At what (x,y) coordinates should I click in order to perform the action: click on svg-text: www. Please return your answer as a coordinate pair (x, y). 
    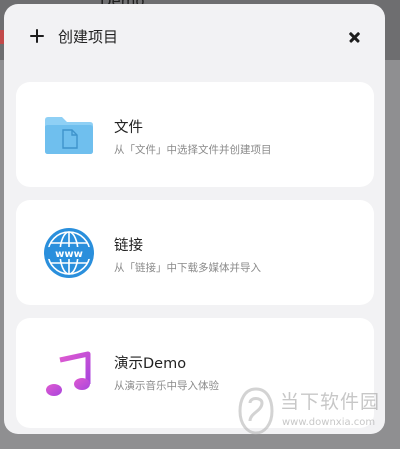
    Looking at the image, I should click on (69, 254).